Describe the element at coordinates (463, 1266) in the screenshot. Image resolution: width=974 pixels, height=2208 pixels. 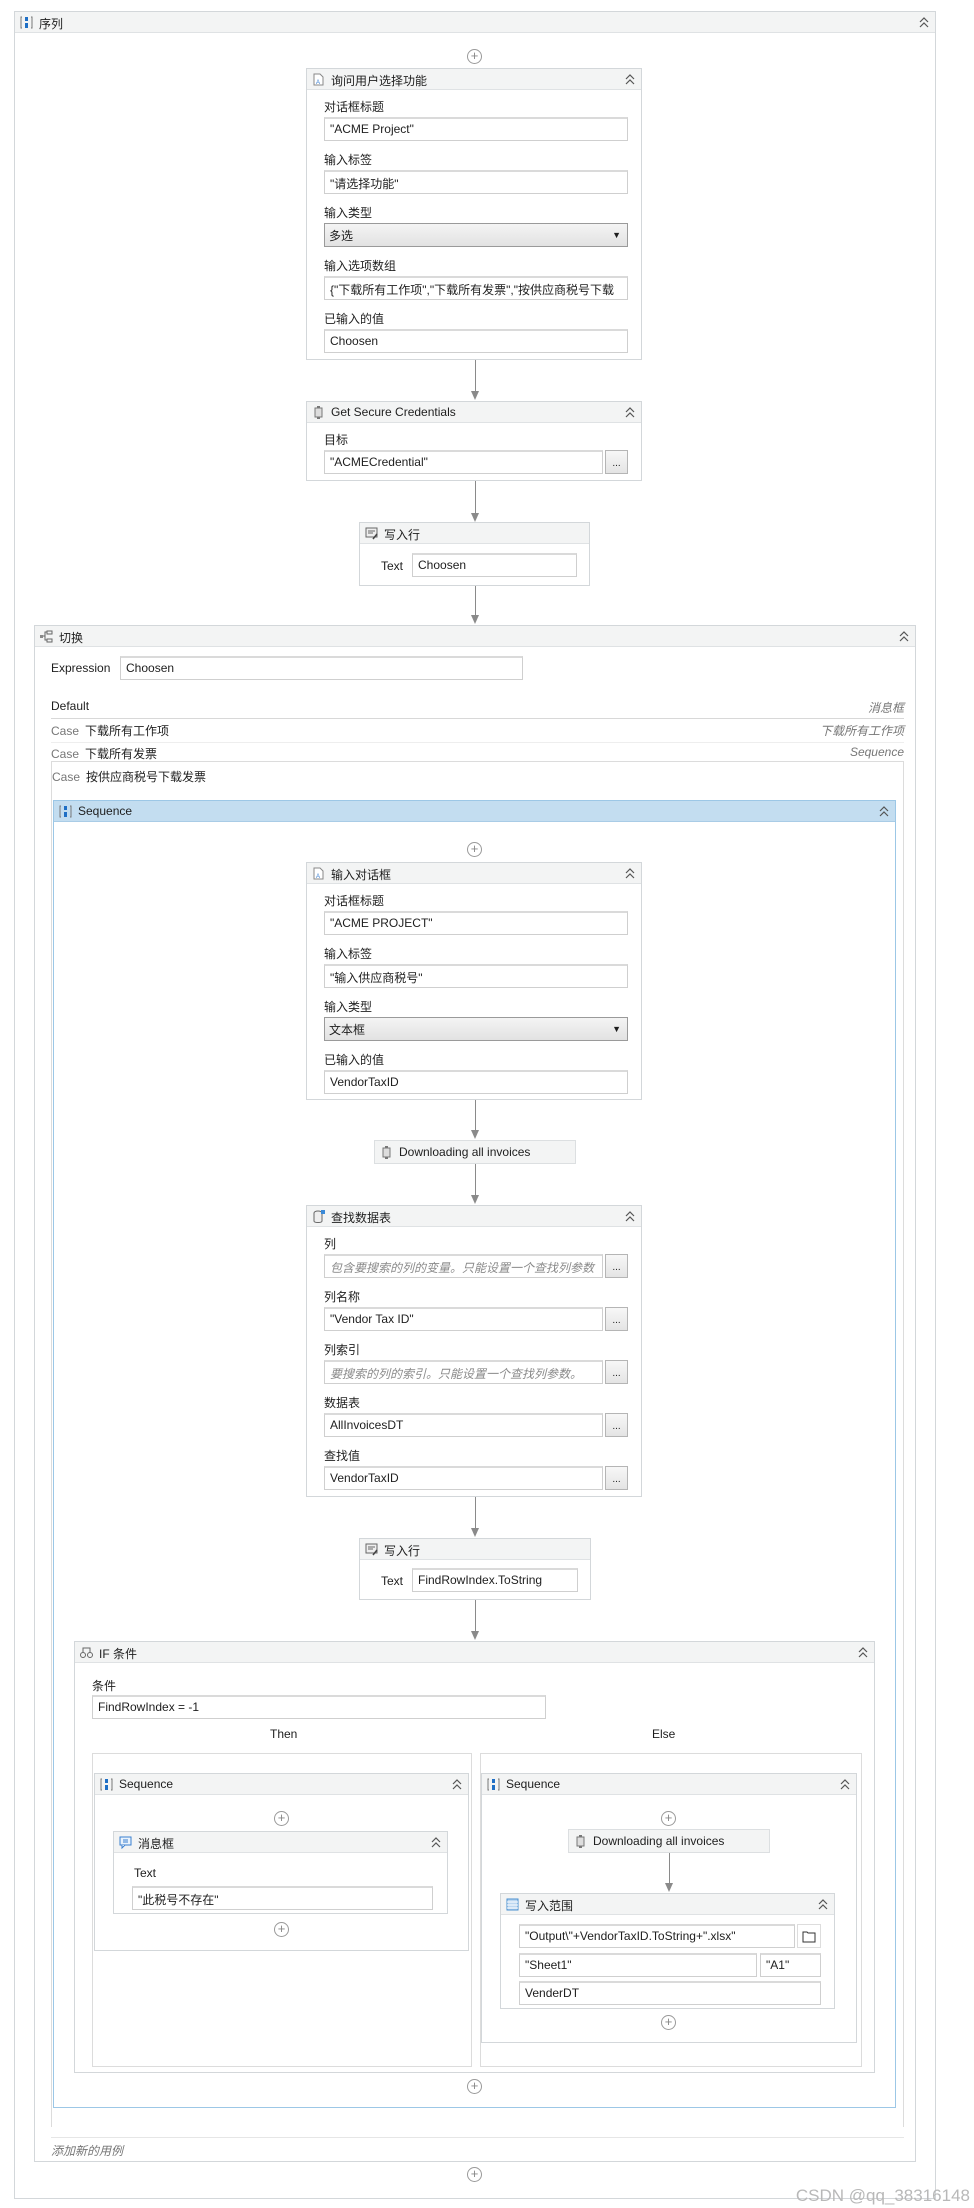
I see `column-input: 包含要搜索的列的变量。只能设置一个查找列参数` at that location.